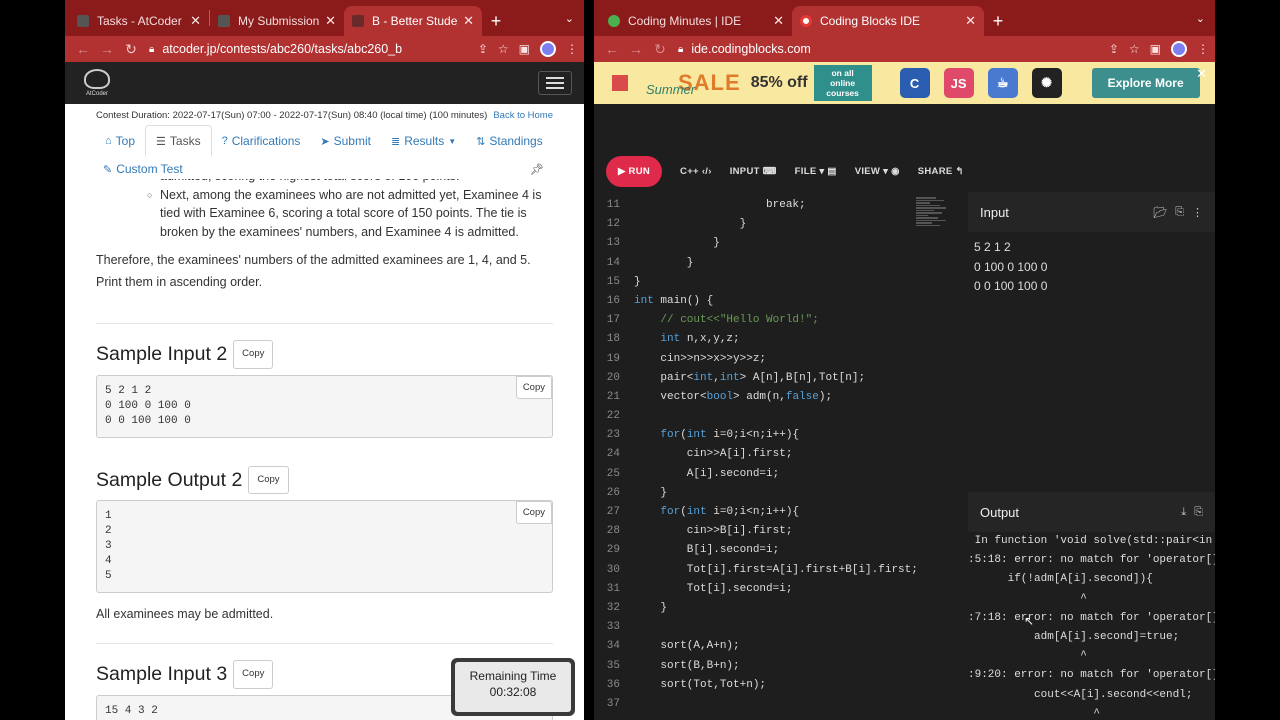  I want to click on input-panel-header: Input 📂︎ ⎘ ⋮, so click(1091, 212).